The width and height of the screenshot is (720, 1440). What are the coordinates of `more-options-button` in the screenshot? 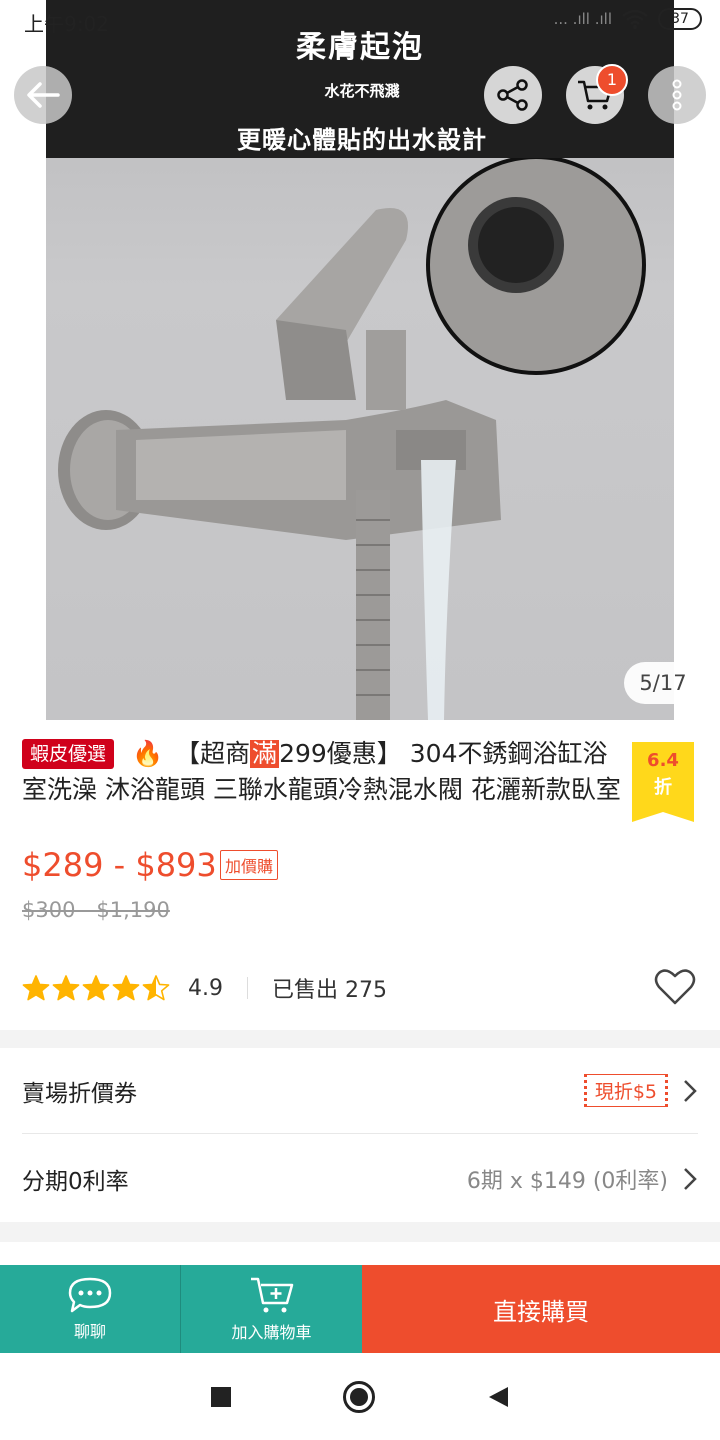 It's located at (677, 95).